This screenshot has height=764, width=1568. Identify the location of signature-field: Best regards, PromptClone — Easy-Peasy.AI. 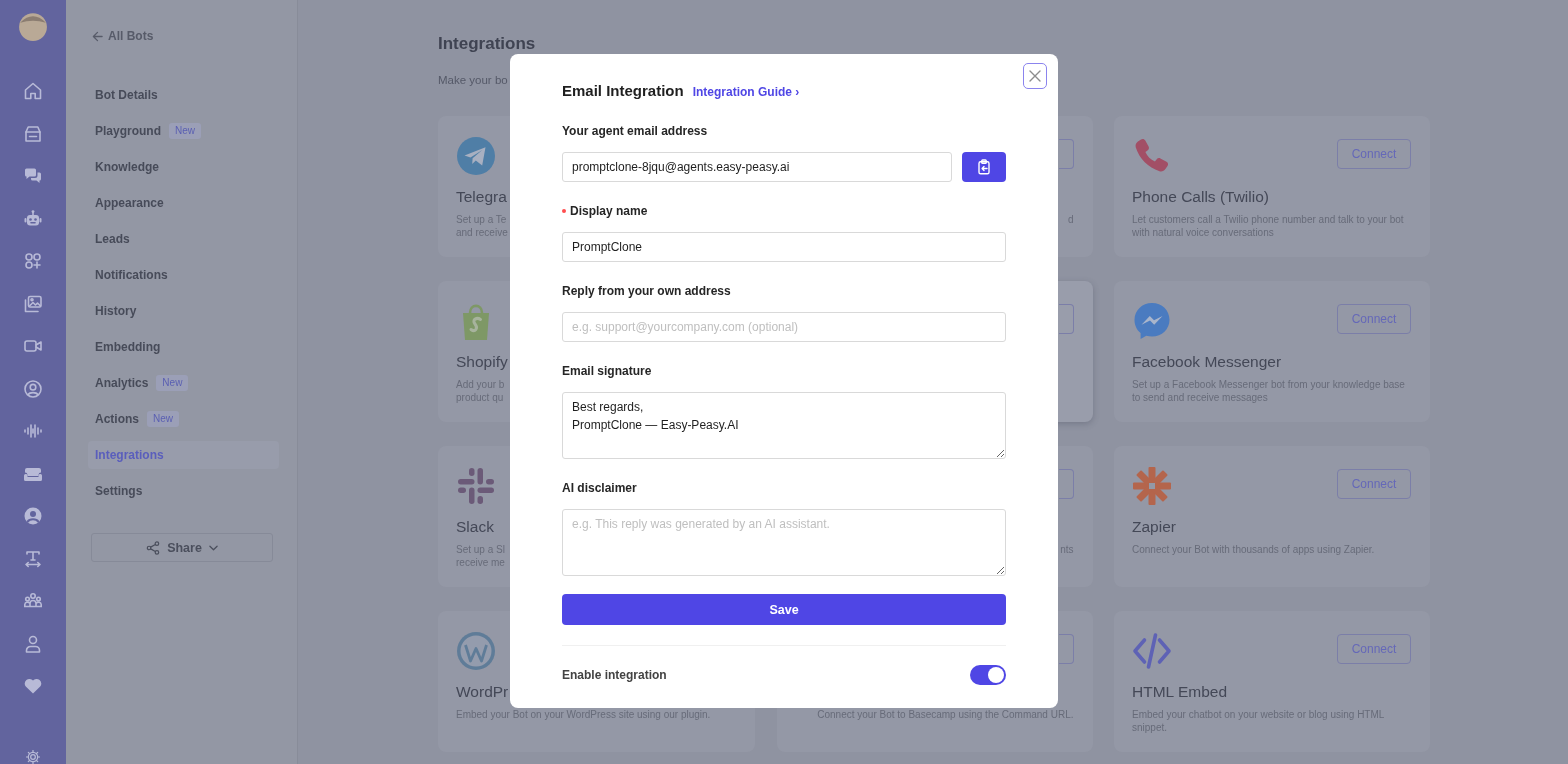
(784, 425).